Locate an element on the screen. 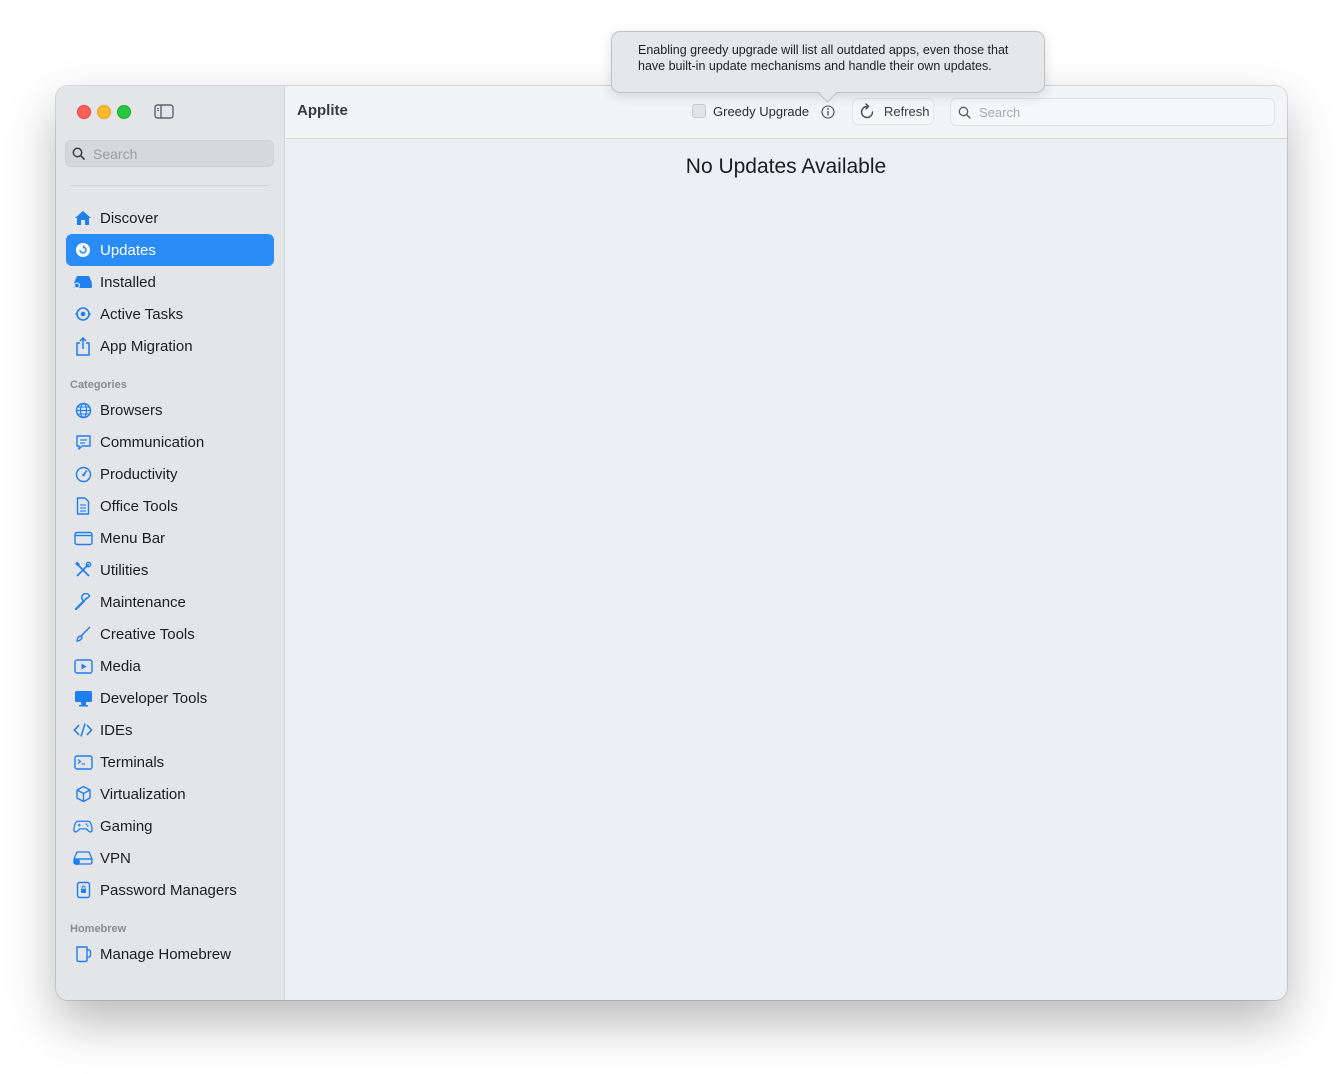 Image resolution: width=1343 pixels, height=1074 pixels. toolbar-search-input is located at coordinates (1119, 112).